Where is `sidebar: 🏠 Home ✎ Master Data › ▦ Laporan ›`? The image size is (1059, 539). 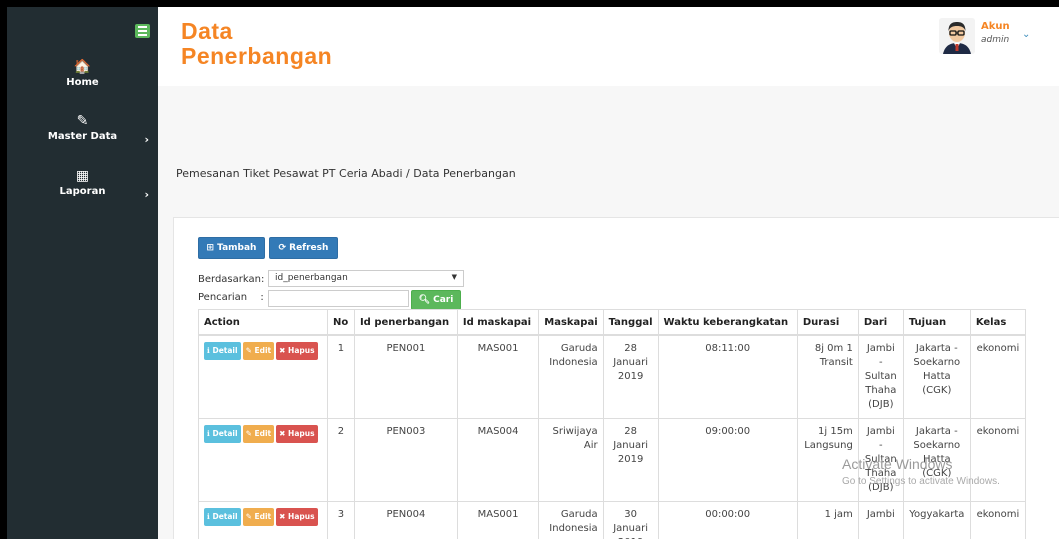 sidebar: 🏠 Home ✎ Master Data › ▦ Laporan › is located at coordinates (82, 273).